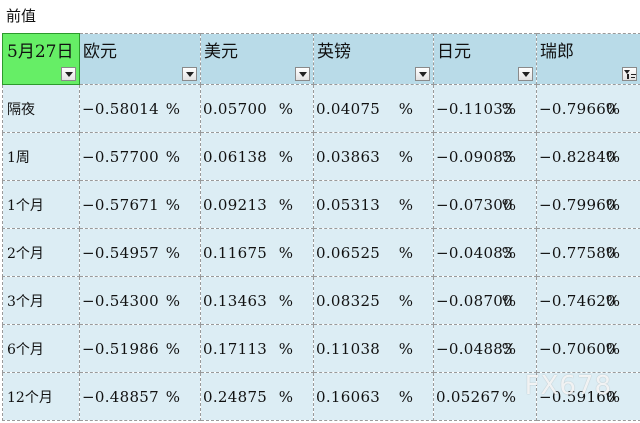 The width and height of the screenshot is (640, 423). Describe the element at coordinates (120, 204) in the screenshot. I see `rate-value: −0.57671` at that location.